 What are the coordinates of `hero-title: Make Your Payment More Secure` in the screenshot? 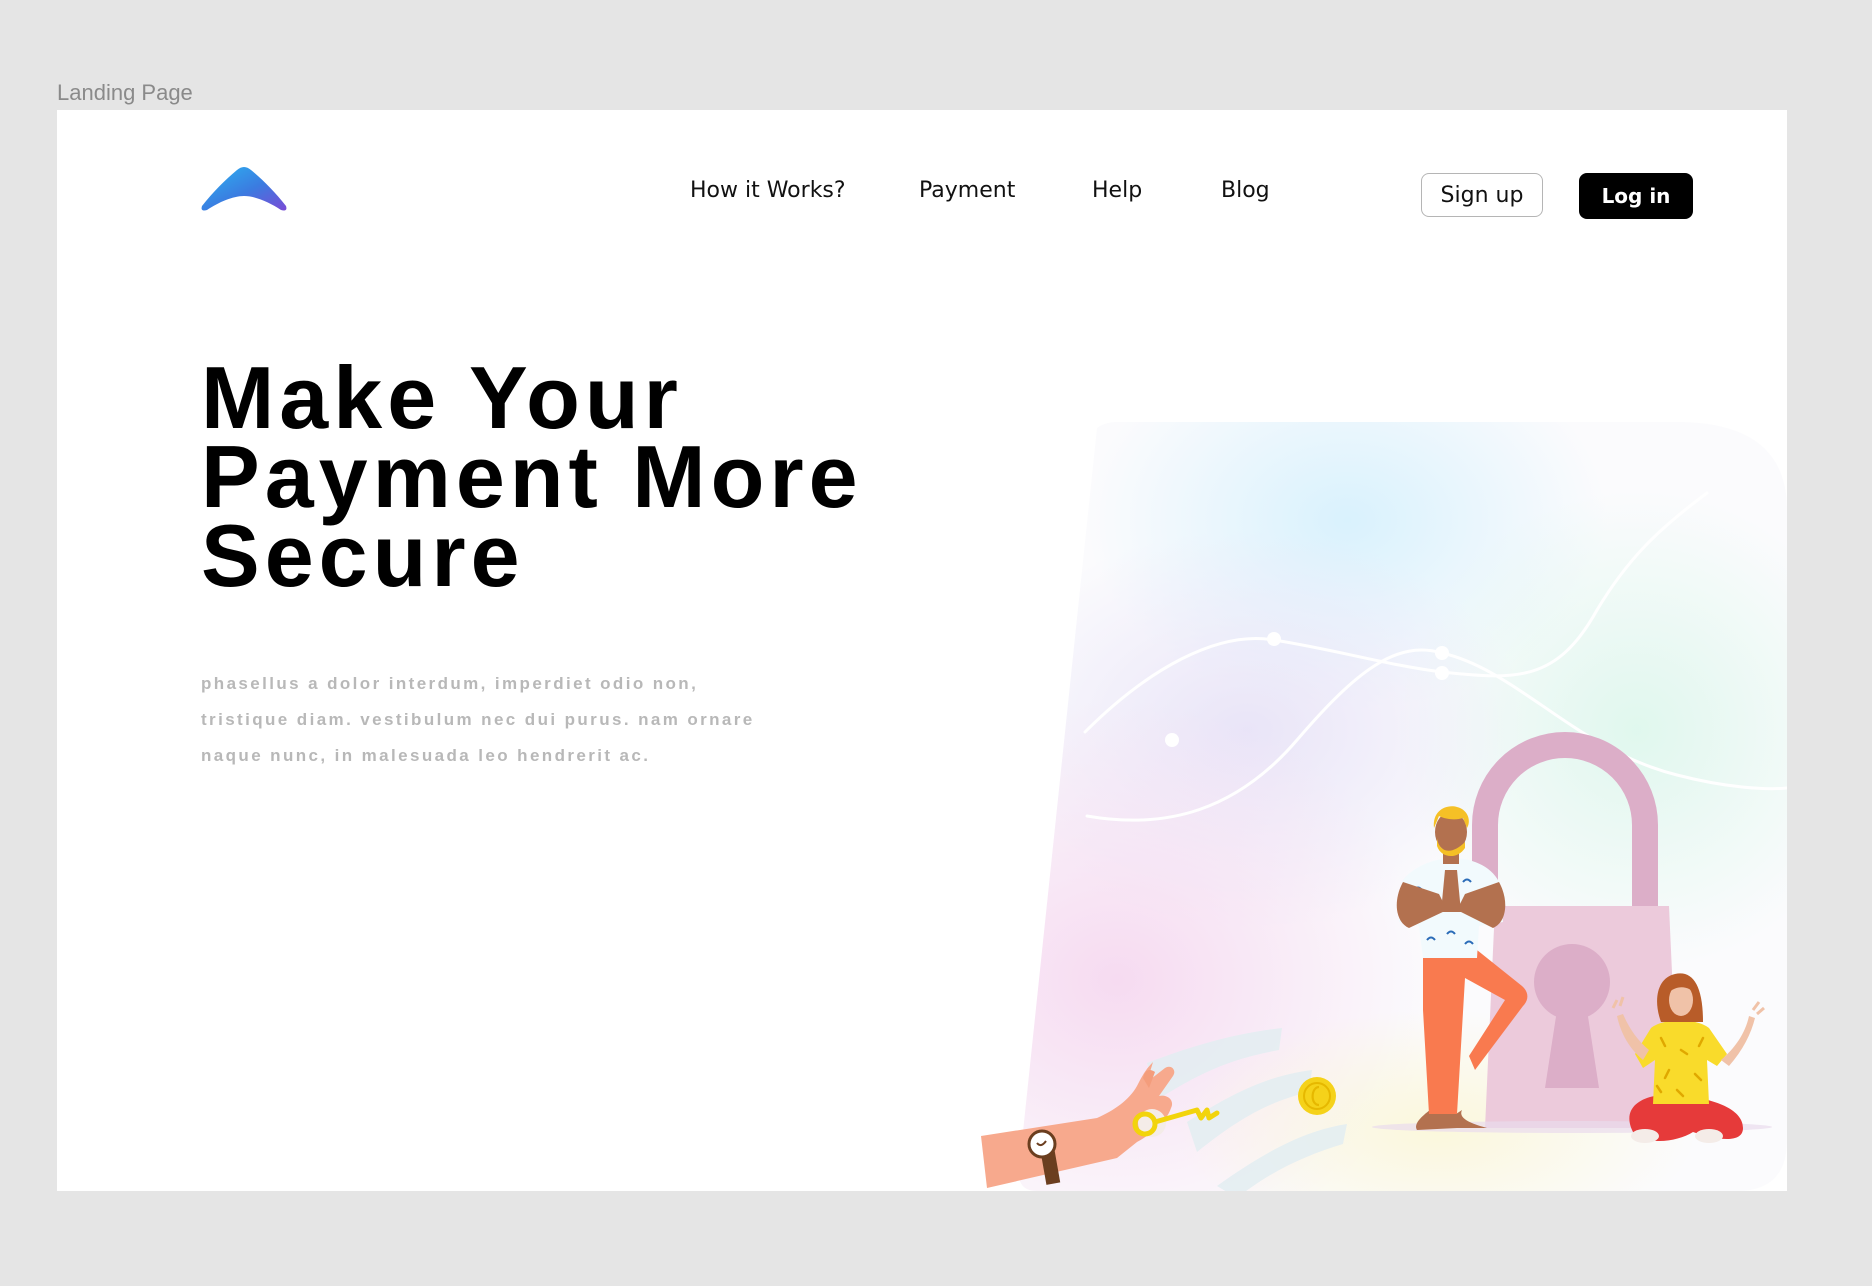 It's located at (611, 476).